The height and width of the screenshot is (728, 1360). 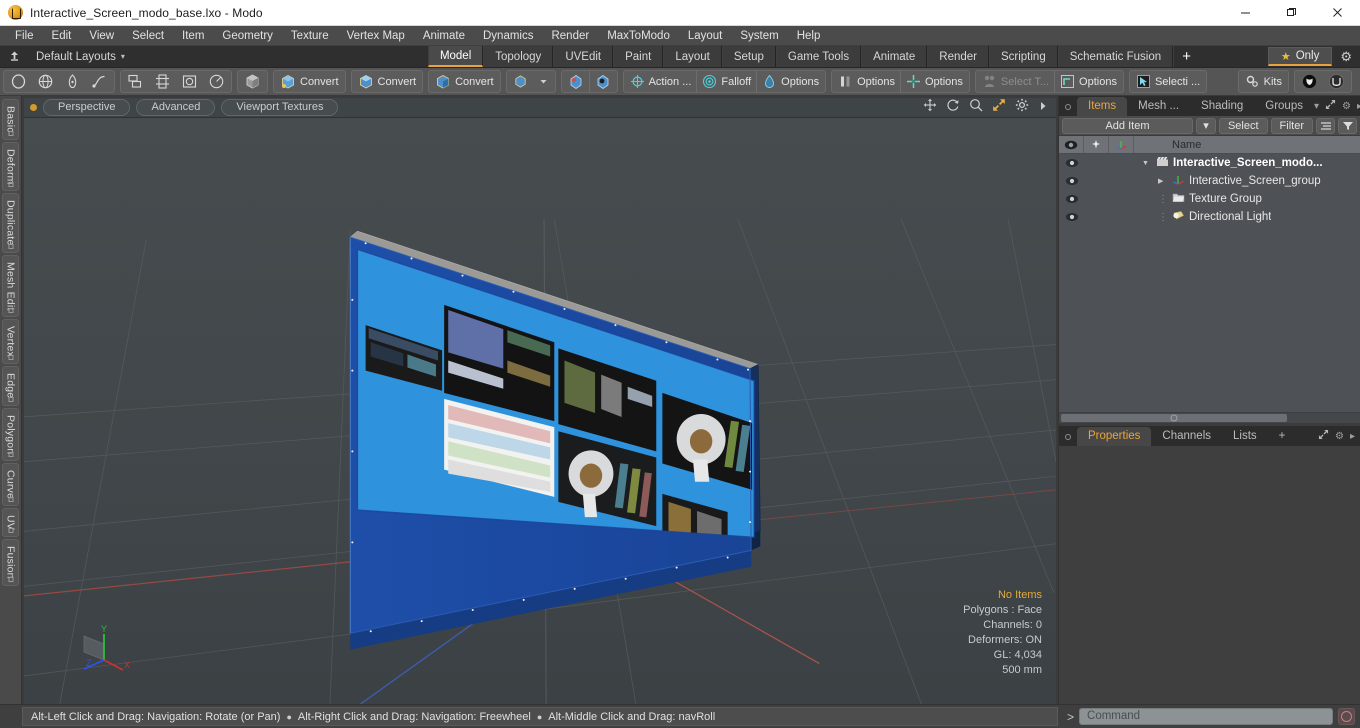 I want to click on tab-items: Items, so click(x=1102, y=106).